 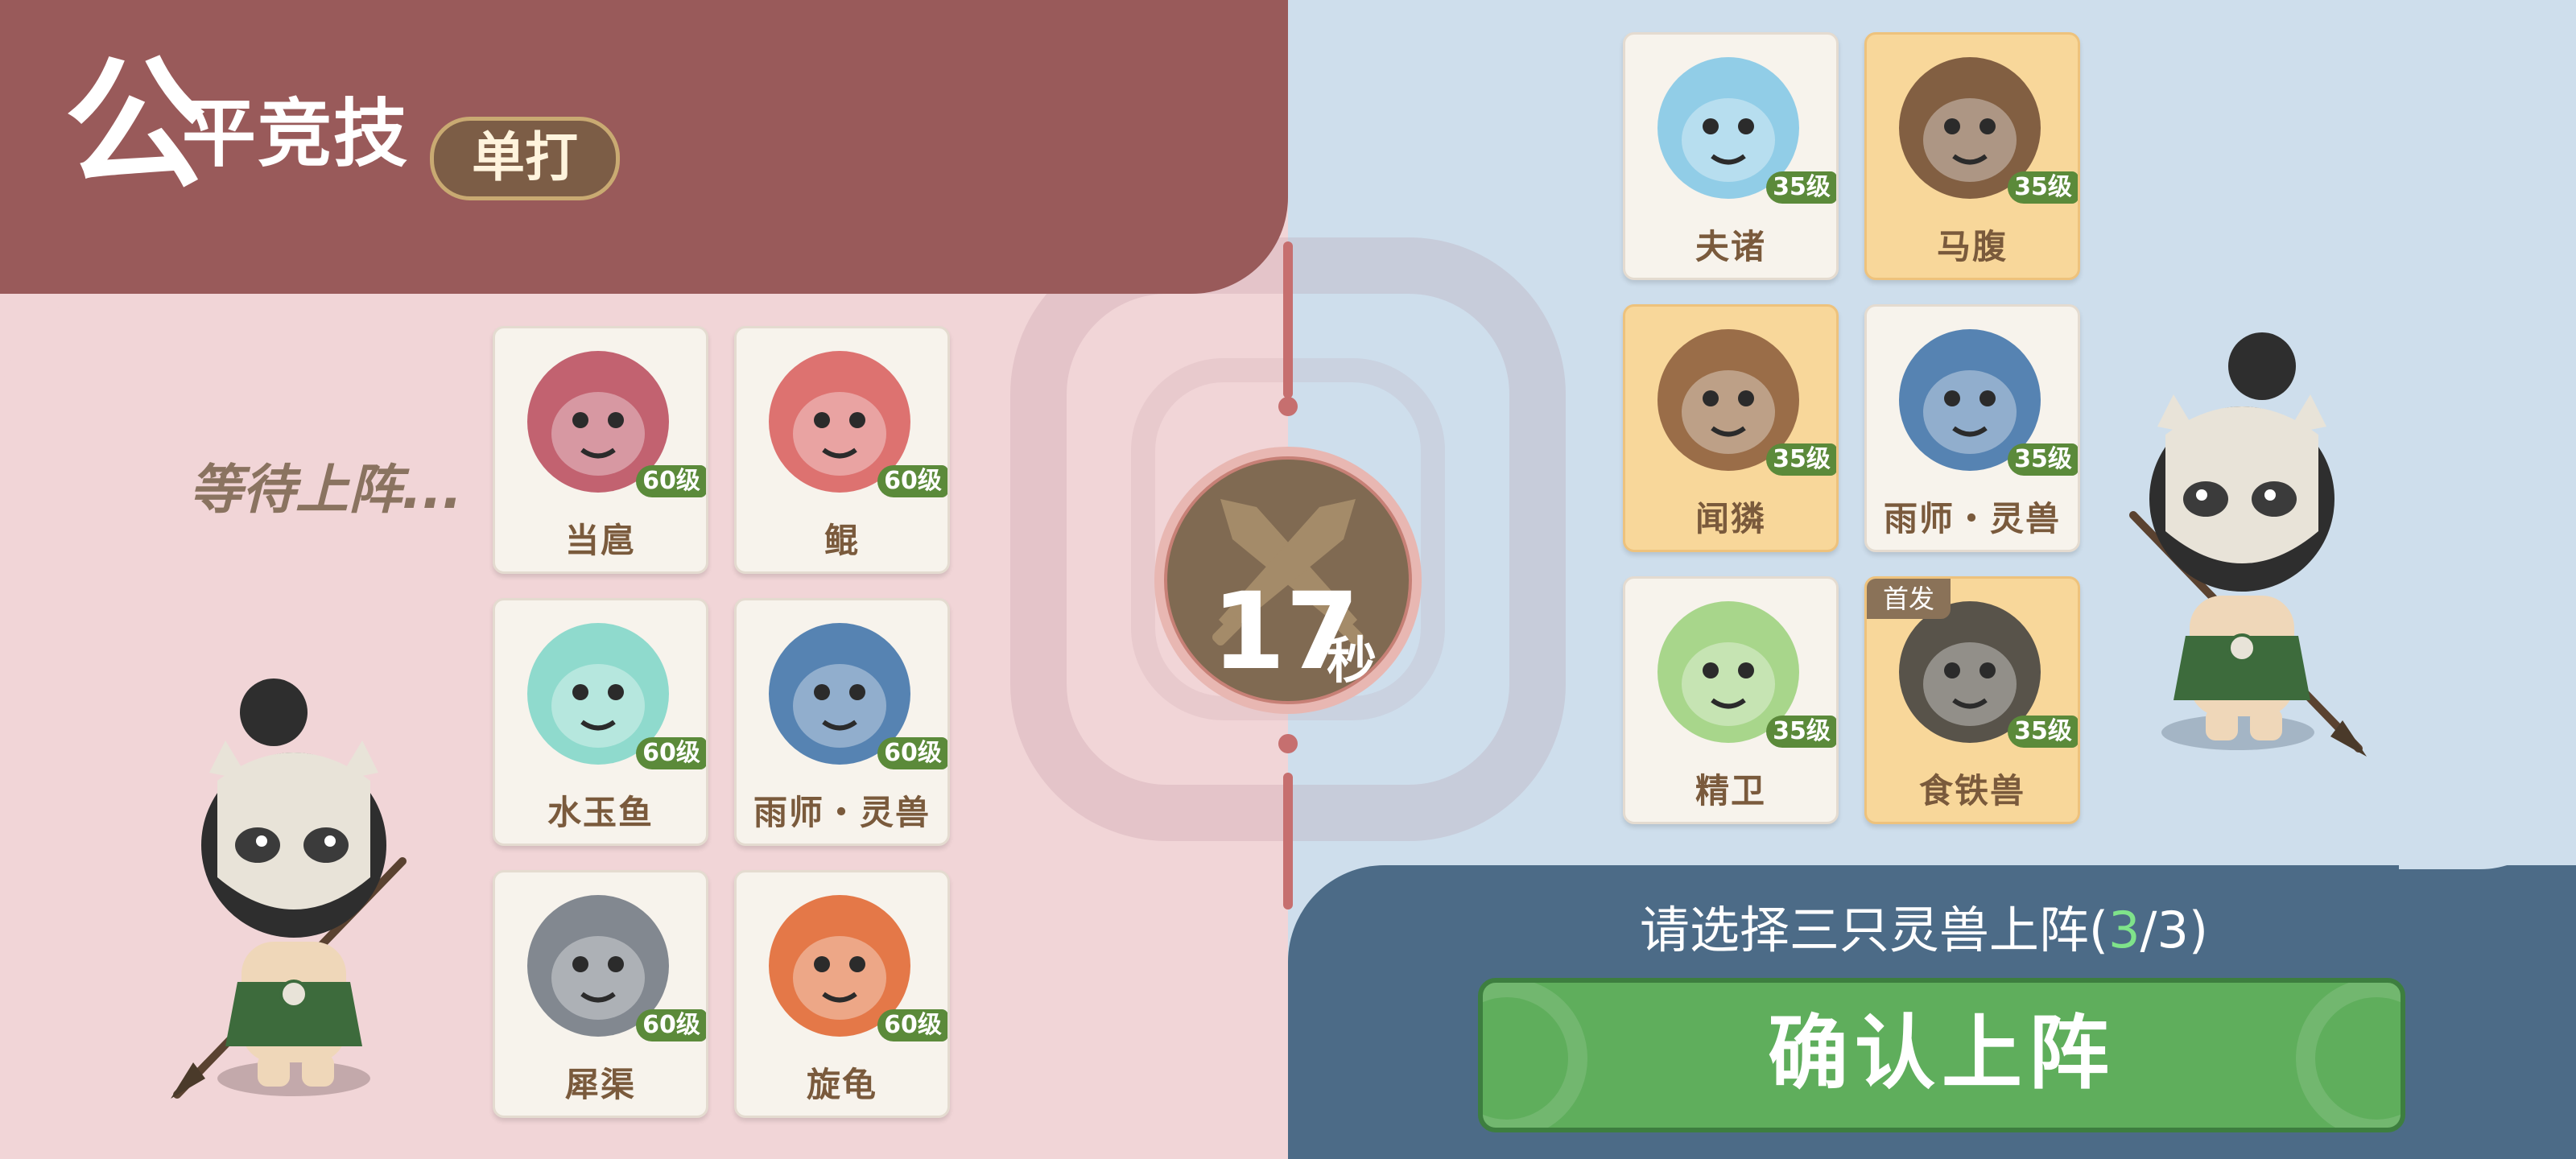 I want to click on pet-name: 水玉鱼, so click(x=600, y=812).